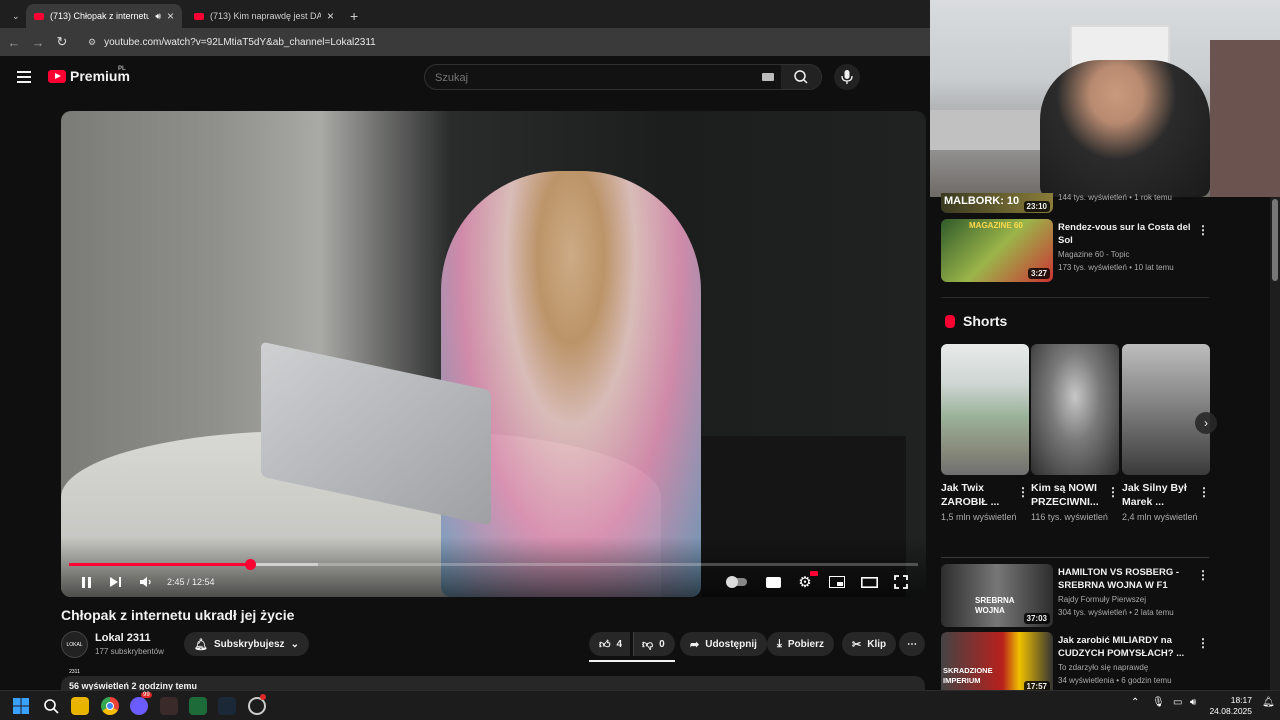 The height and width of the screenshot is (720, 1280). What do you see at coordinates (779, 643) in the screenshot?
I see `download-icon: ⤓` at bounding box center [779, 643].